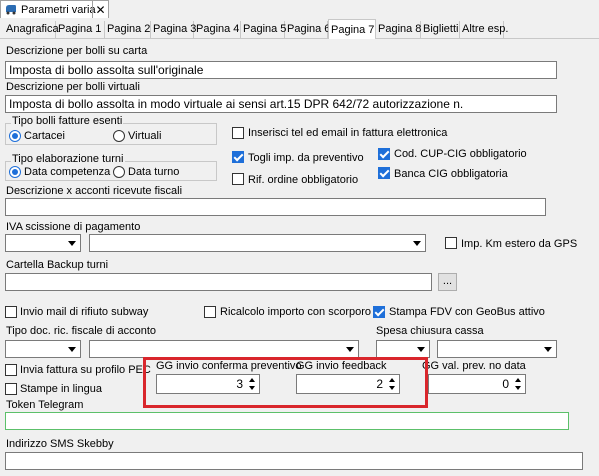  I want to click on tab-pagina-5: Pagina 5, so click(263, 29).